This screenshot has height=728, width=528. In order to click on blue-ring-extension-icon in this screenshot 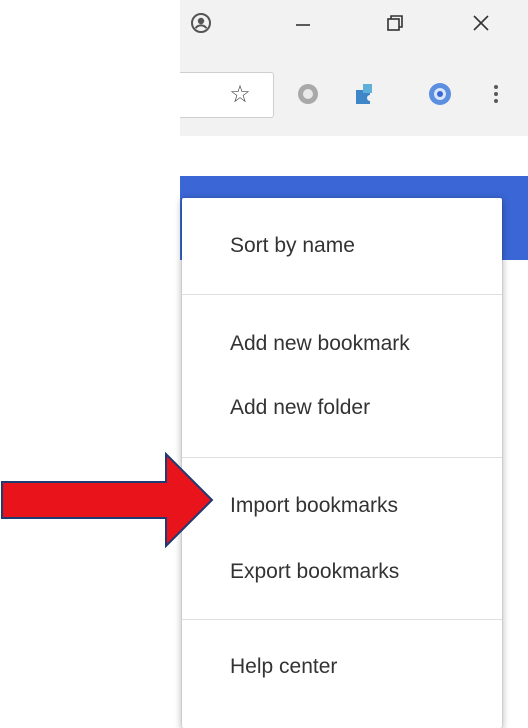, I will do `click(440, 94)`.